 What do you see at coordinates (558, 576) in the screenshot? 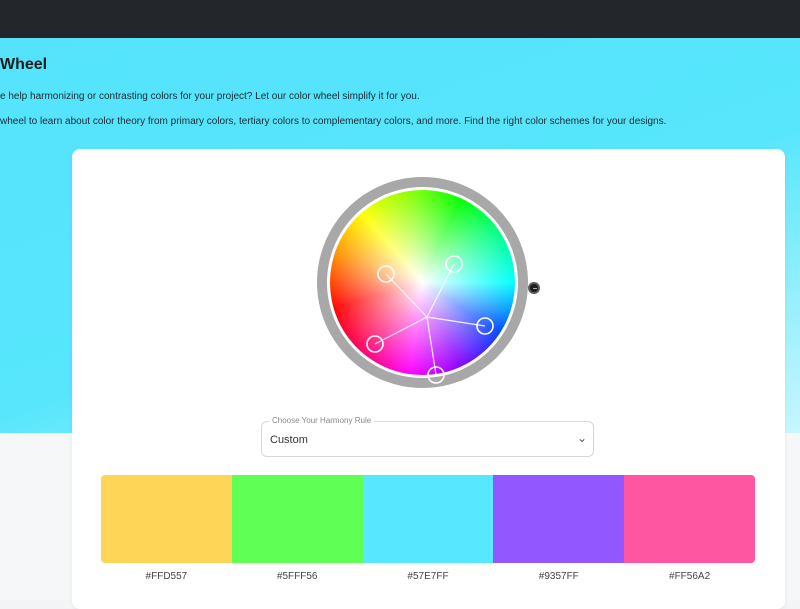
I see `hex-code-4: #9357FF` at bounding box center [558, 576].